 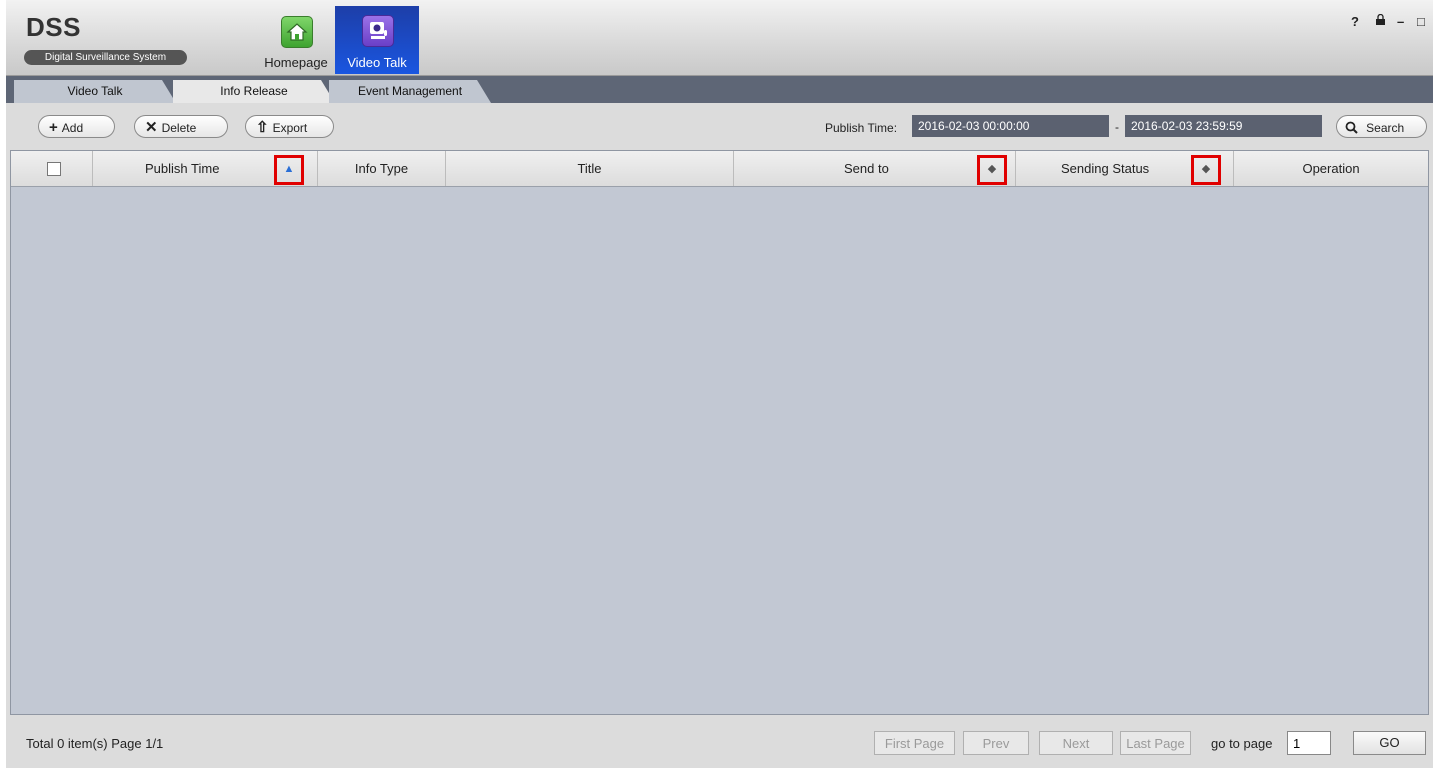 What do you see at coordinates (914, 743) in the screenshot?
I see `first-page-button: First Page` at bounding box center [914, 743].